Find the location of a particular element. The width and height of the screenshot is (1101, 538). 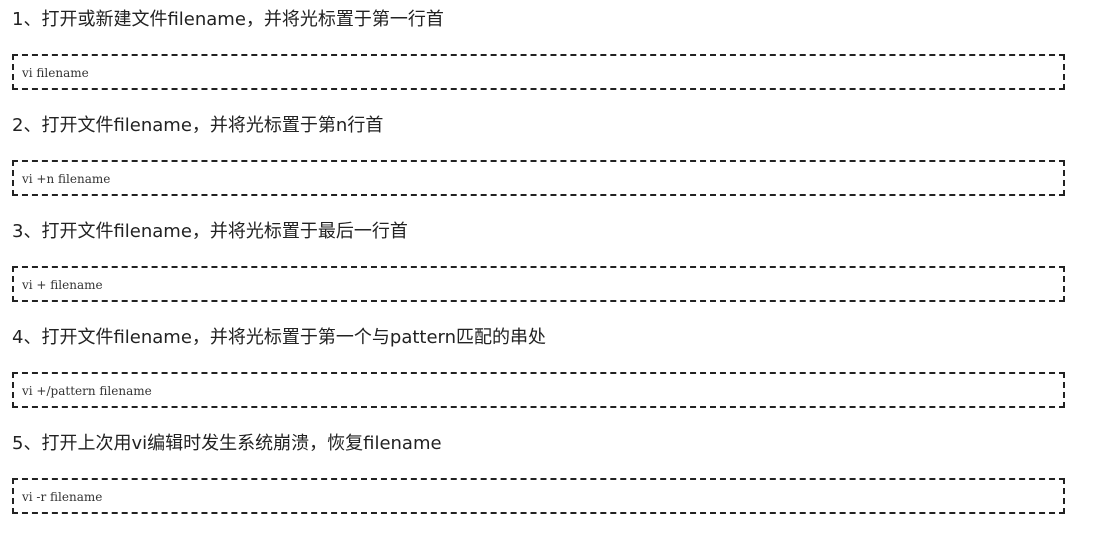

code-command: vi +/pattern filename is located at coordinates (87, 391).